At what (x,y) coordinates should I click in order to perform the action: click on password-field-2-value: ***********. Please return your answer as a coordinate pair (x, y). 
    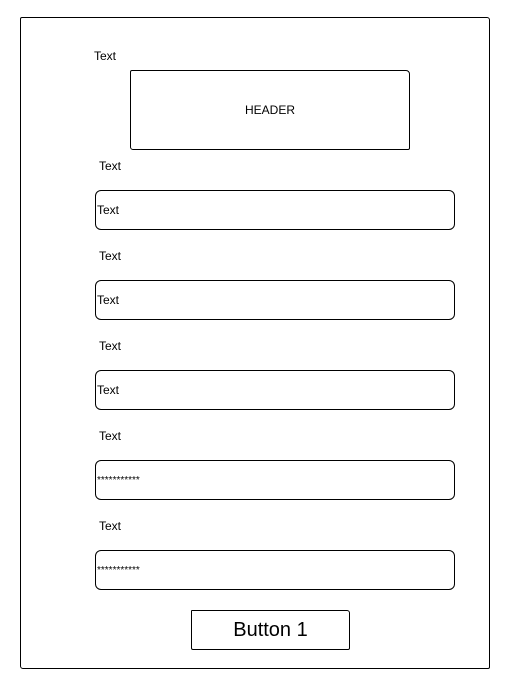
    Looking at the image, I should click on (118, 570).